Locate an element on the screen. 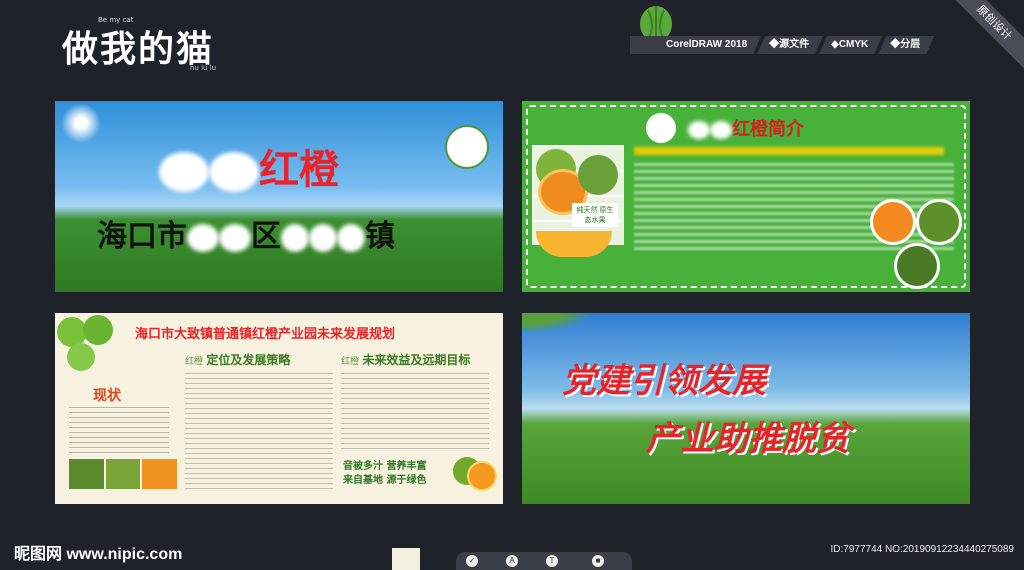 The width and height of the screenshot is (1024, 570). thumbnail-icon is located at coordinates (406, 559).